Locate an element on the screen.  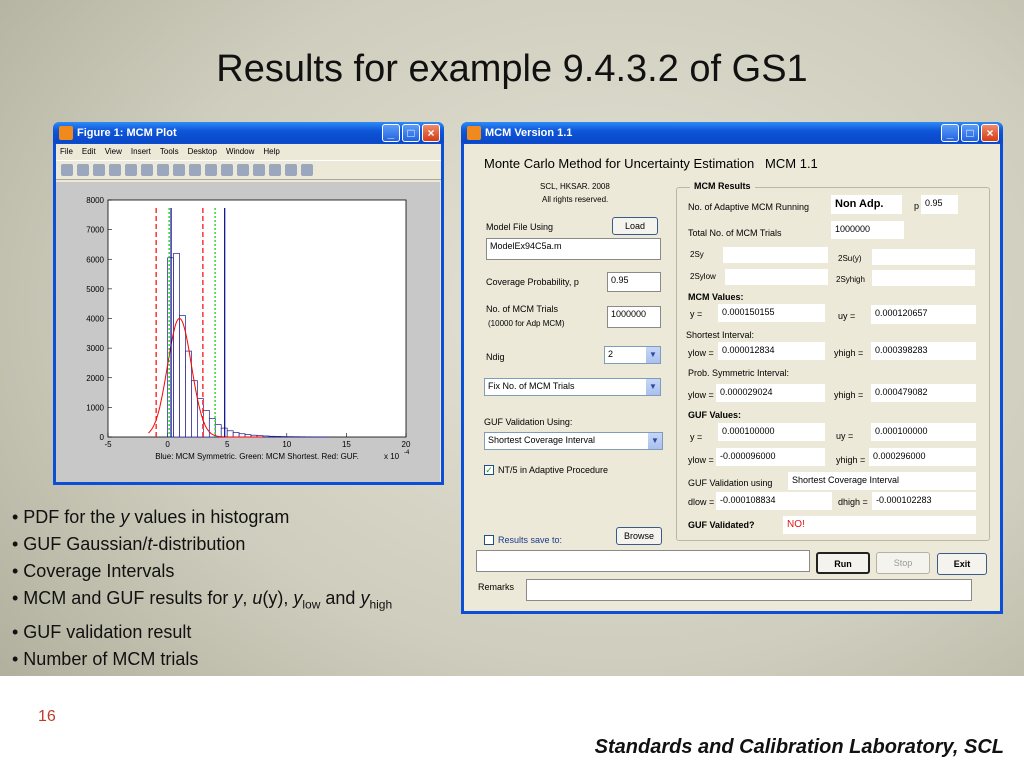
guf-ylow-value: -0.000096000 is located at coordinates (770, 457).